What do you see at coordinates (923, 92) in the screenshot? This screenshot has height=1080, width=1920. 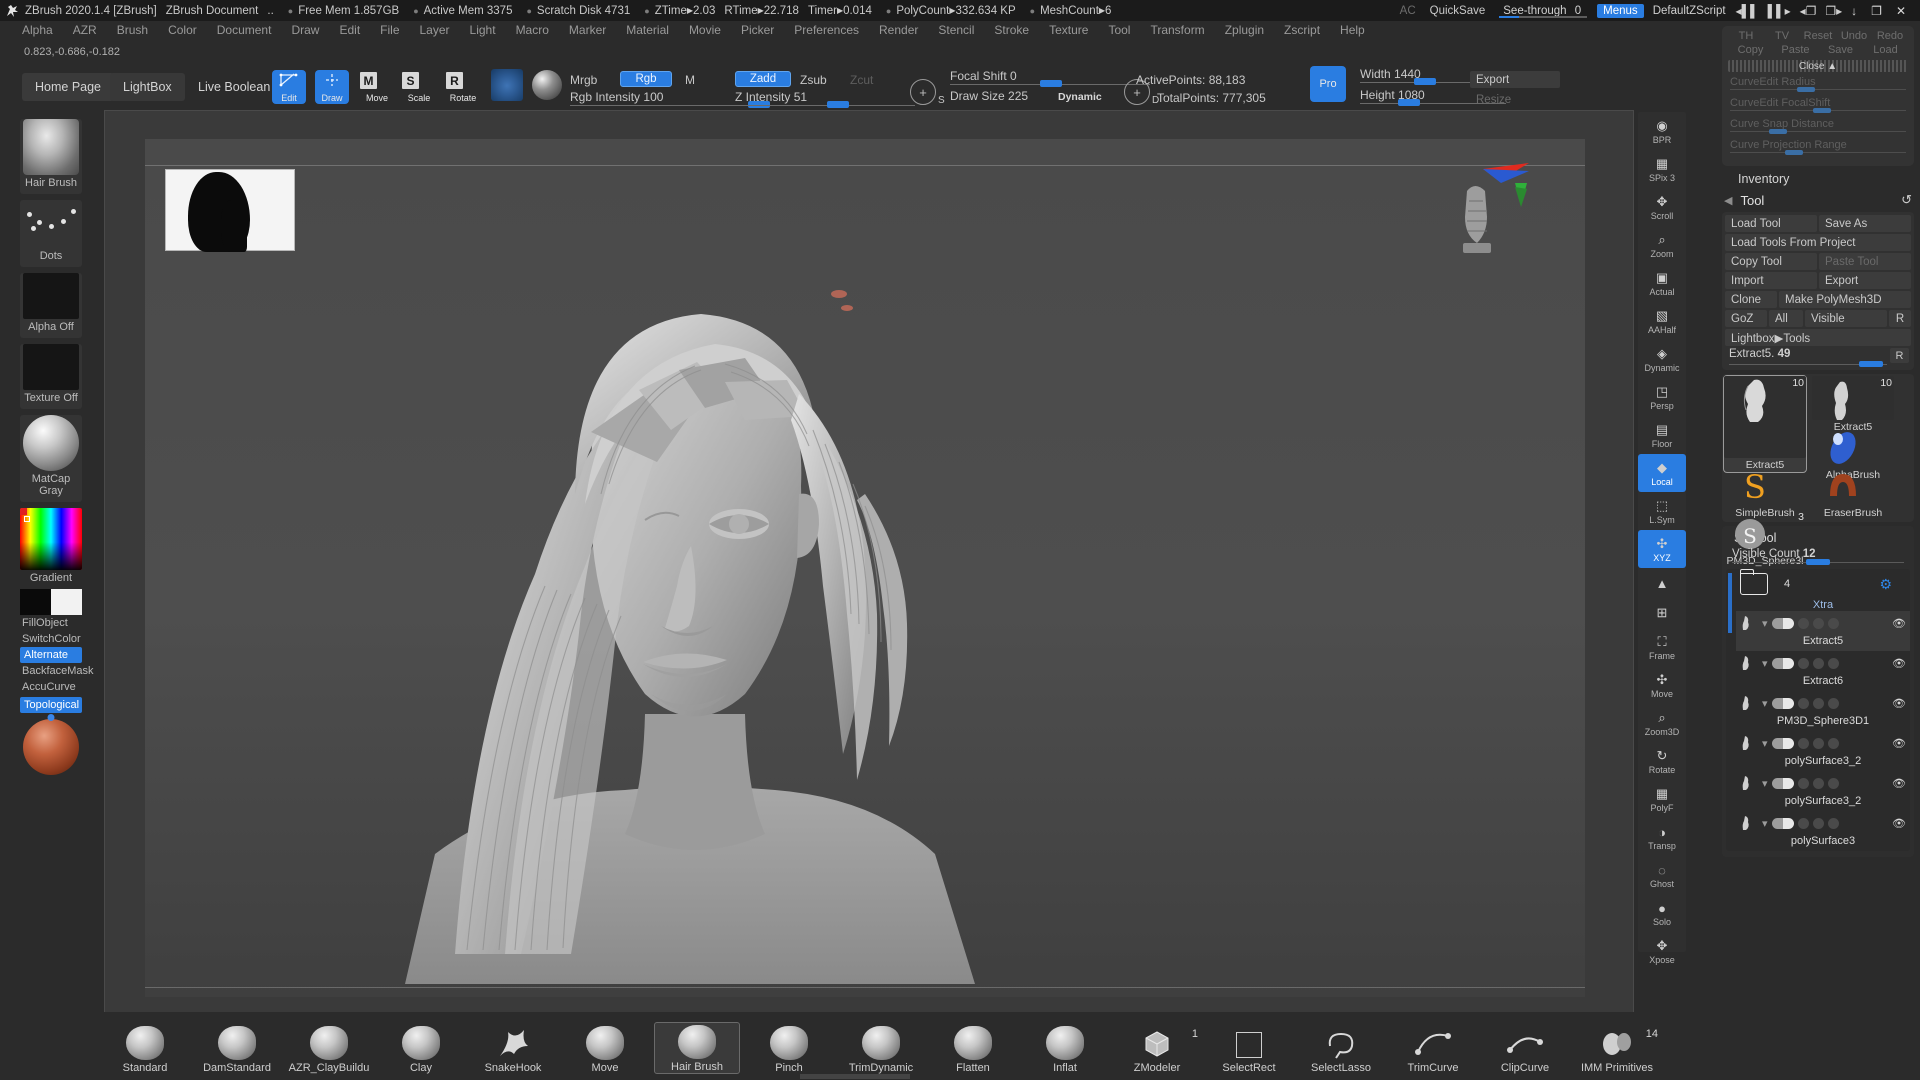 I see `focal-shift-stylus-icon: +` at bounding box center [923, 92].